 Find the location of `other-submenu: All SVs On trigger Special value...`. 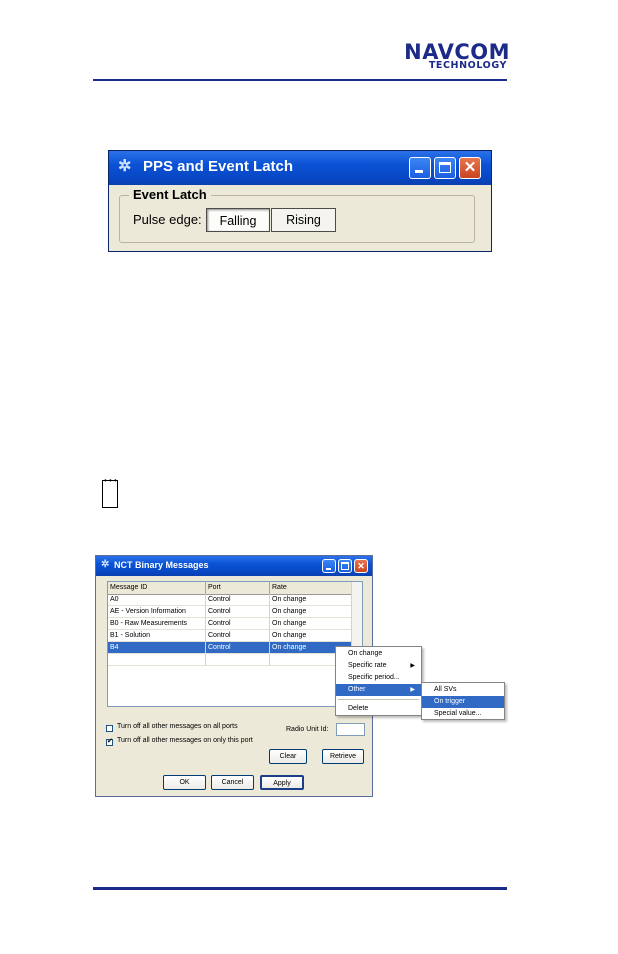

other-submenu: All SVs On trigger Special value... is located at coordinates (463, 701).